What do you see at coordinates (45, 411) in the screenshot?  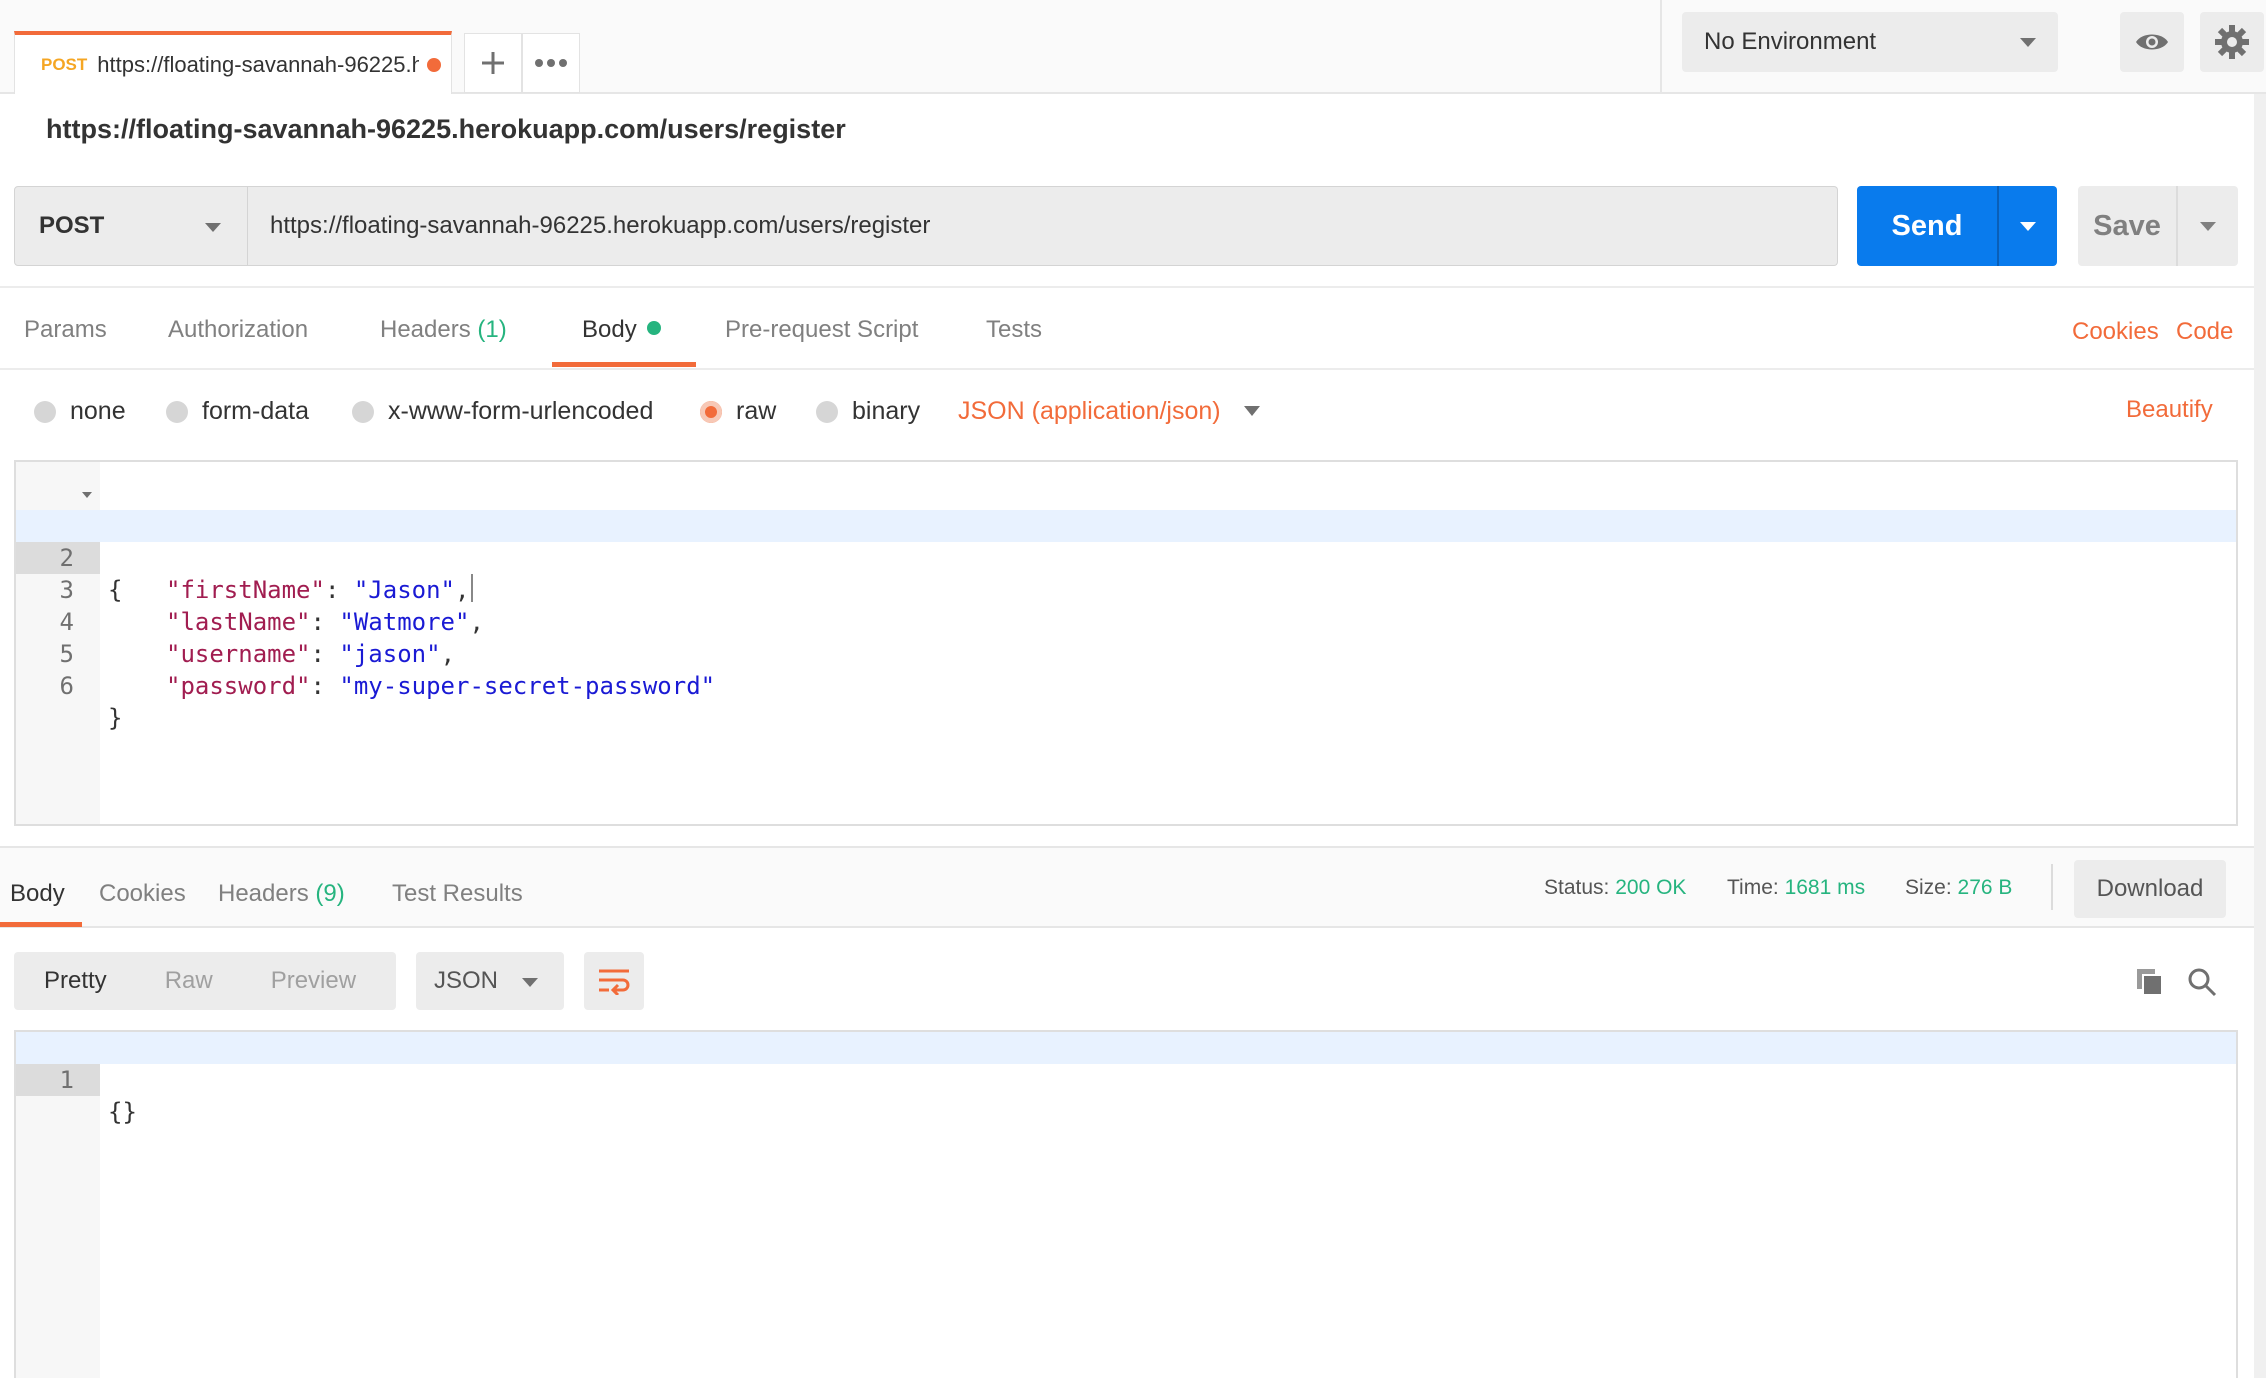 I see `radio-none-circle` at bounding box center [45, 411].